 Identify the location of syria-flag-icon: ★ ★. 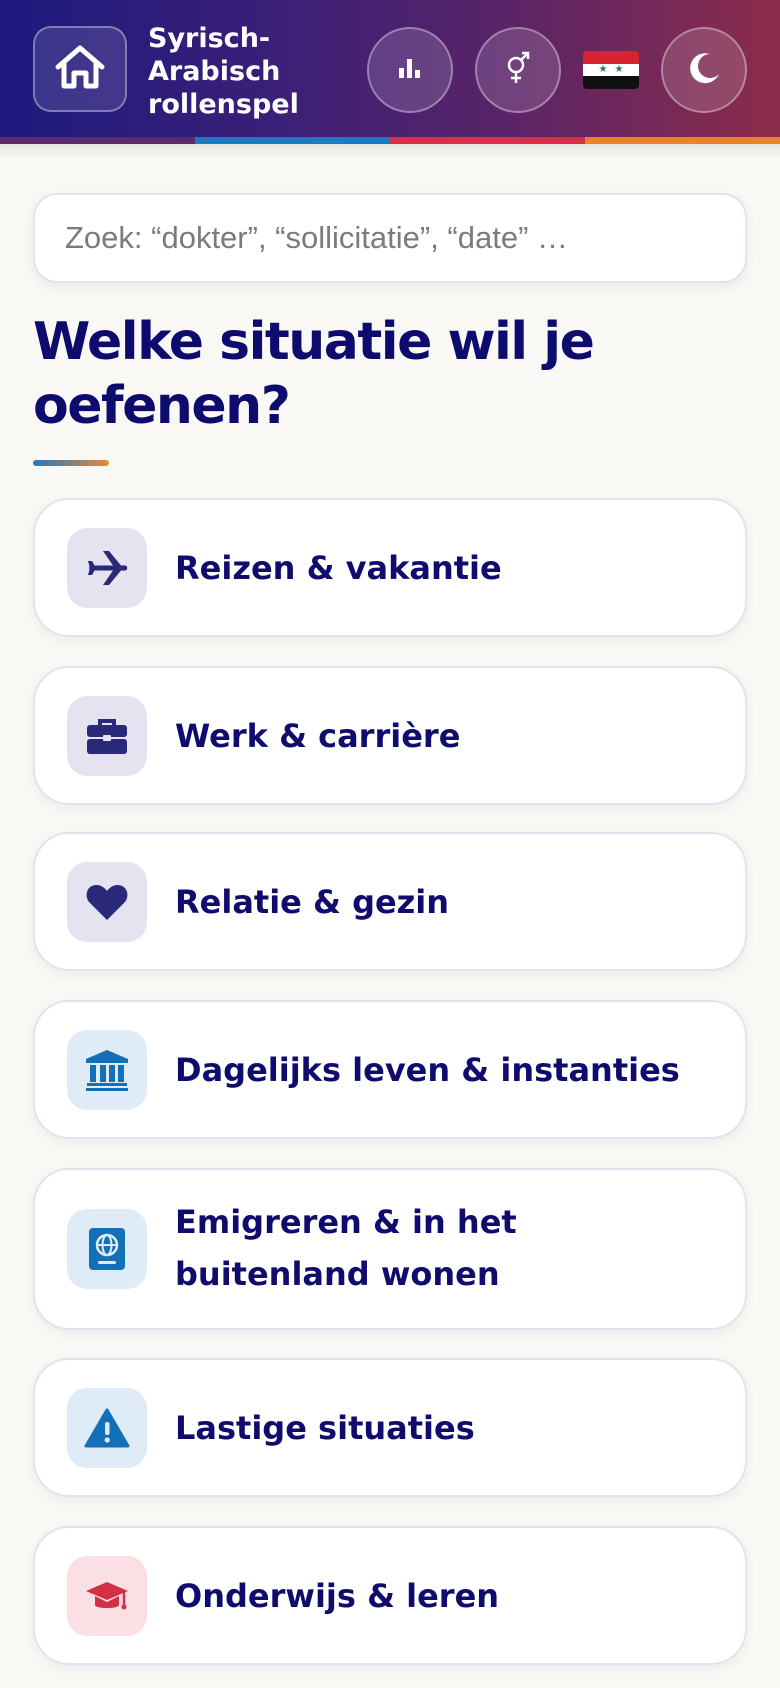
(611, 70).